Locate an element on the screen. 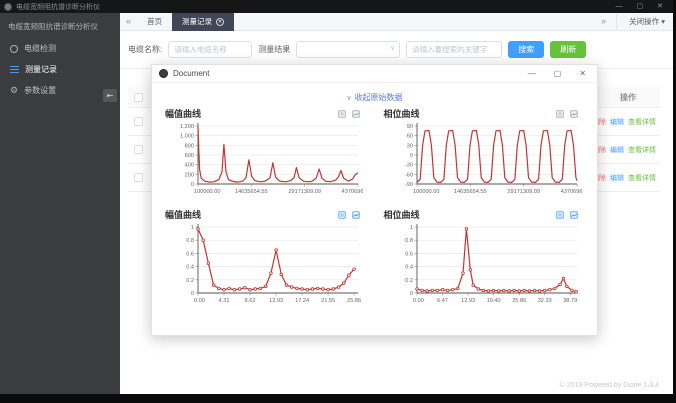 This screenshot has width=676, height=403. tab-measure-records: 测量记录 ✕ is located at coordinates (203, 21).